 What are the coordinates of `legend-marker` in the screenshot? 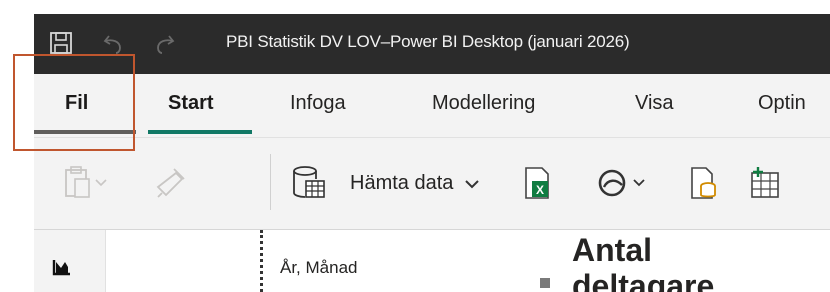 It's located at (545, 283).